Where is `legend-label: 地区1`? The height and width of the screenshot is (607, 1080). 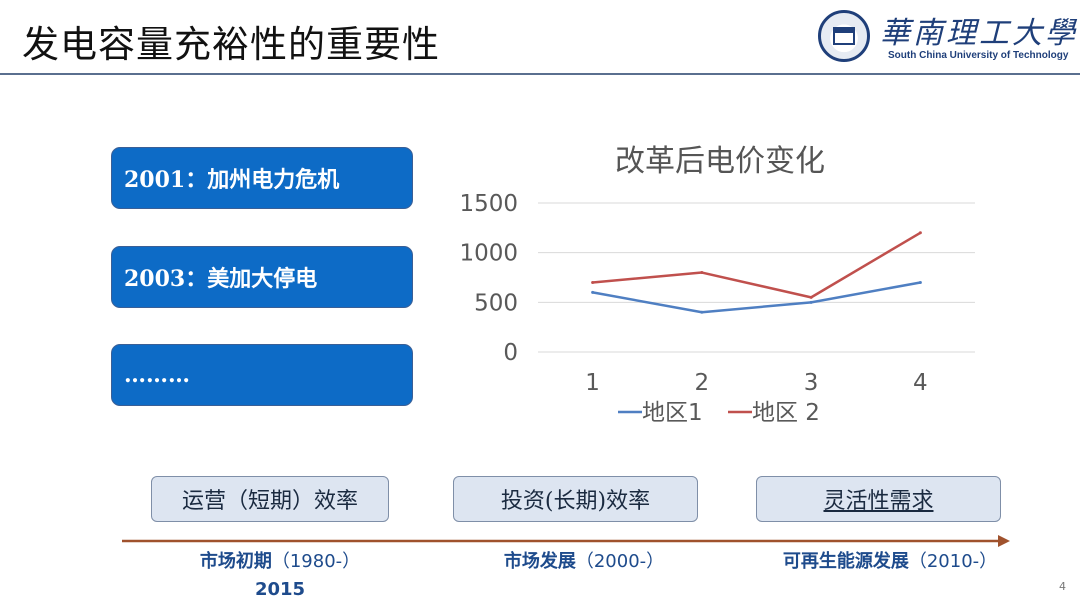
legend-label: 地区1 is located at coordinates (672, 413).